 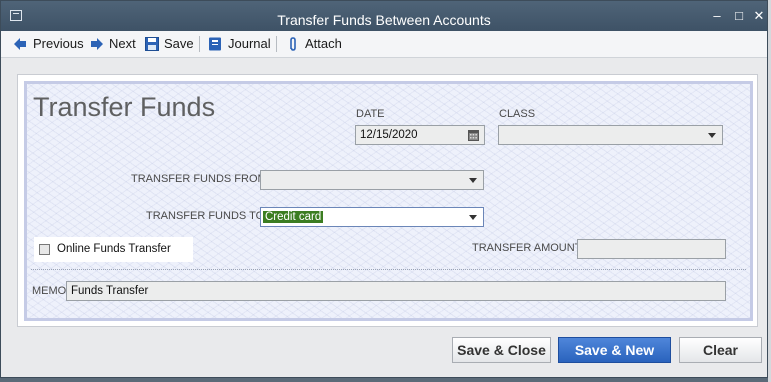 What do you see at coordinates (388, 269) in the screenshot?
I see `divider` at bounding box center [388, 269].